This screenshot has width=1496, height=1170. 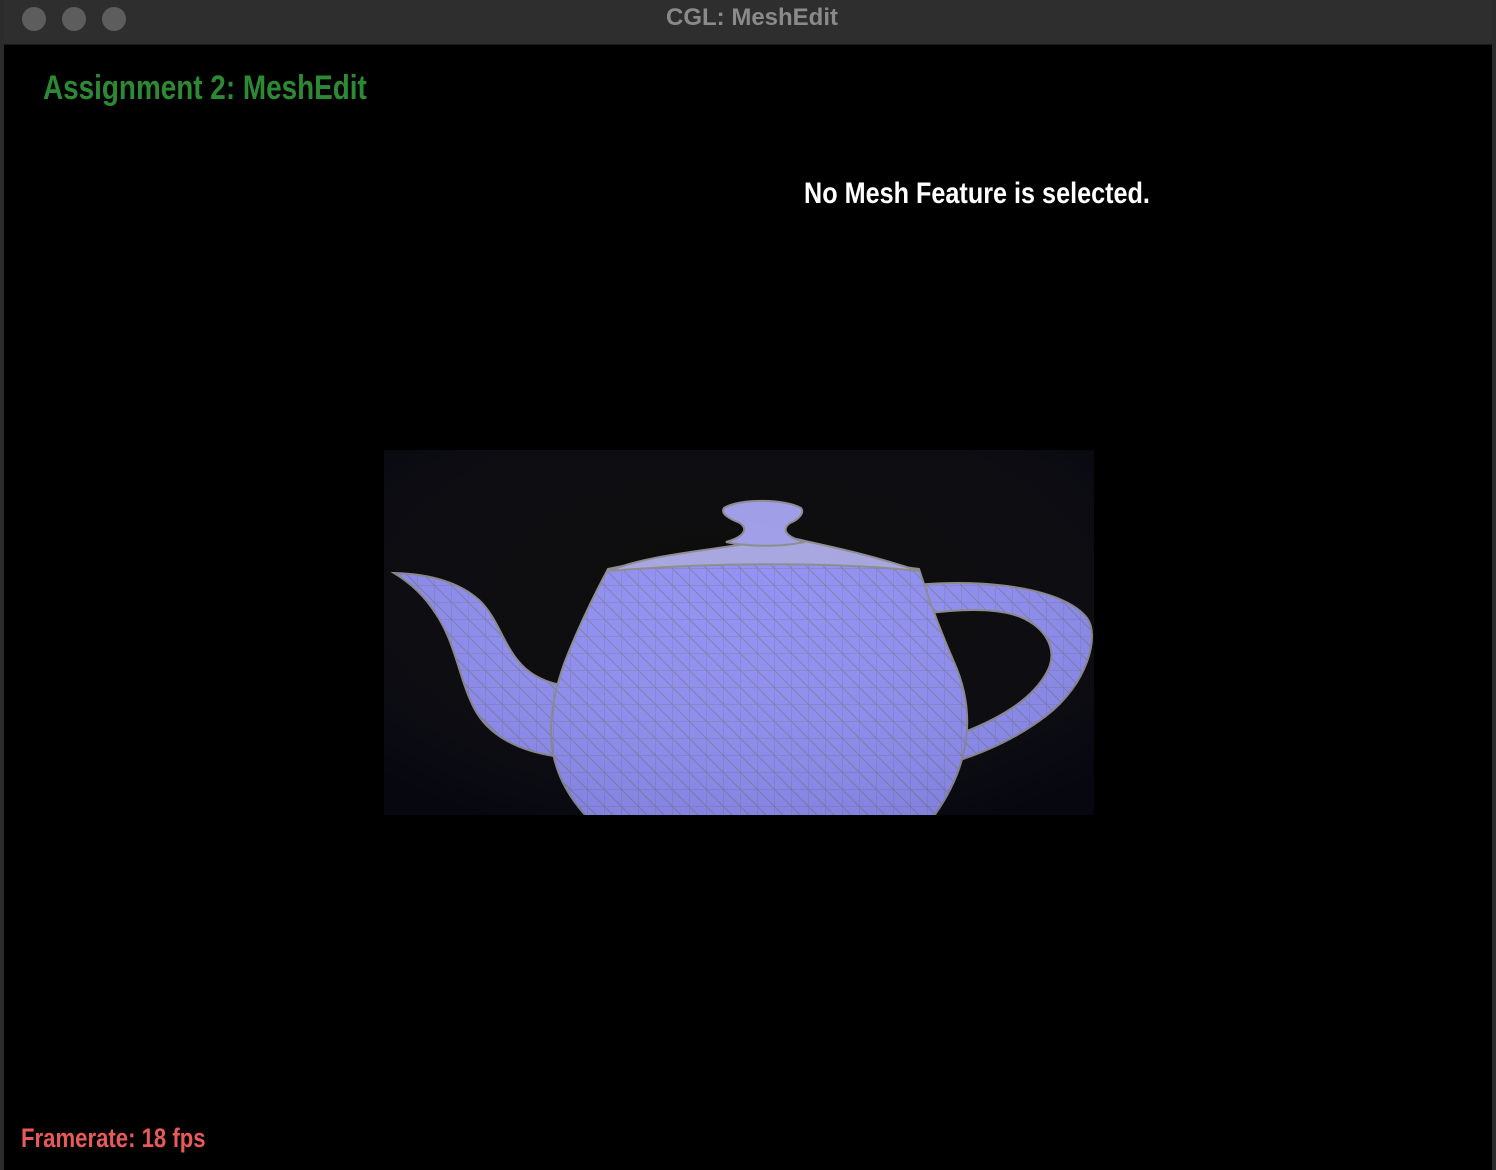 I want to click on title-bar: CGL: MeshEdit, so click(x=748, y=22).